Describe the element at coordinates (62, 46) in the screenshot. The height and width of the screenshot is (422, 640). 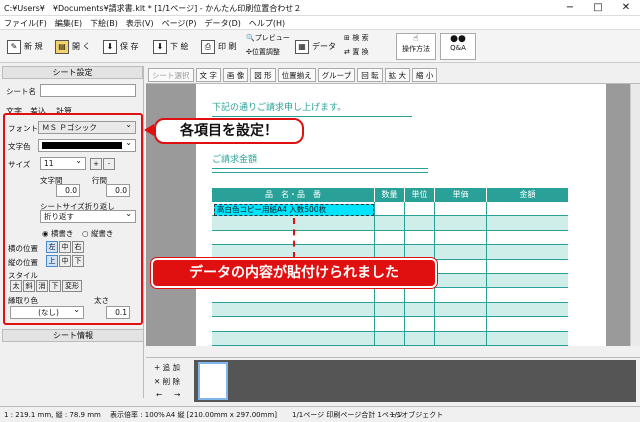
I see `open-folder-icon: ▤` at that location.